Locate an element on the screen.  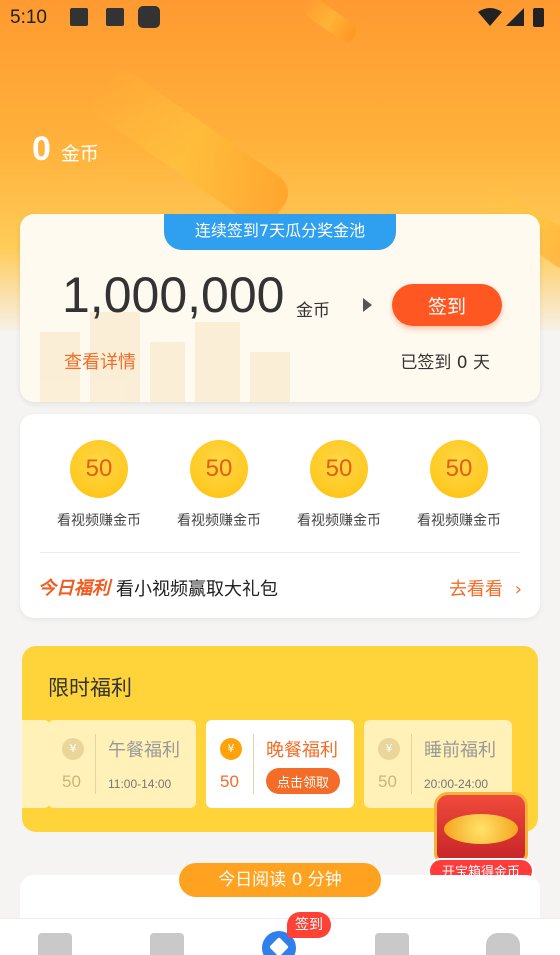
meal-card-lunch: ¥ 50 午餐福利 11:00-14:00 is located at coordinates (122, 764).